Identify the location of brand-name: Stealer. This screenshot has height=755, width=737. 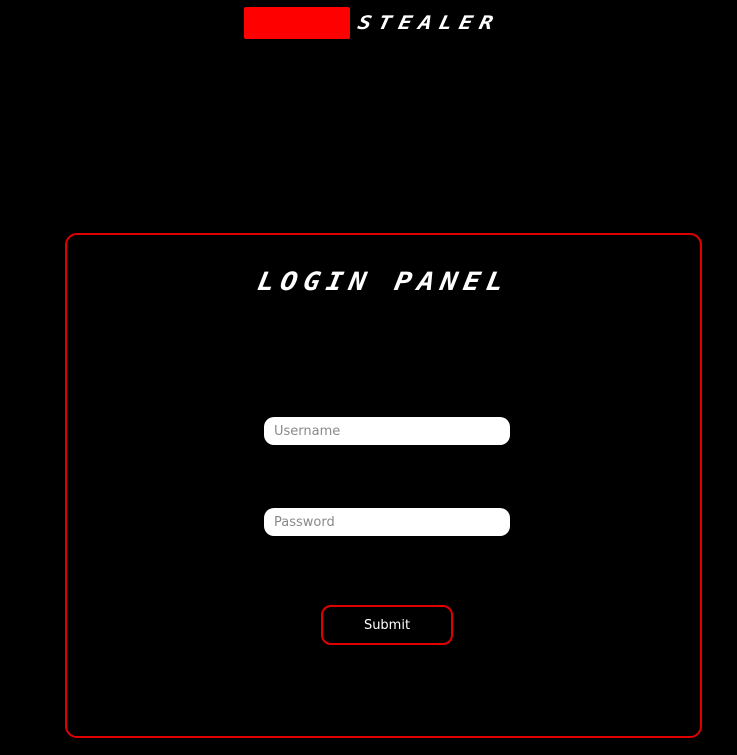
(428, 23).